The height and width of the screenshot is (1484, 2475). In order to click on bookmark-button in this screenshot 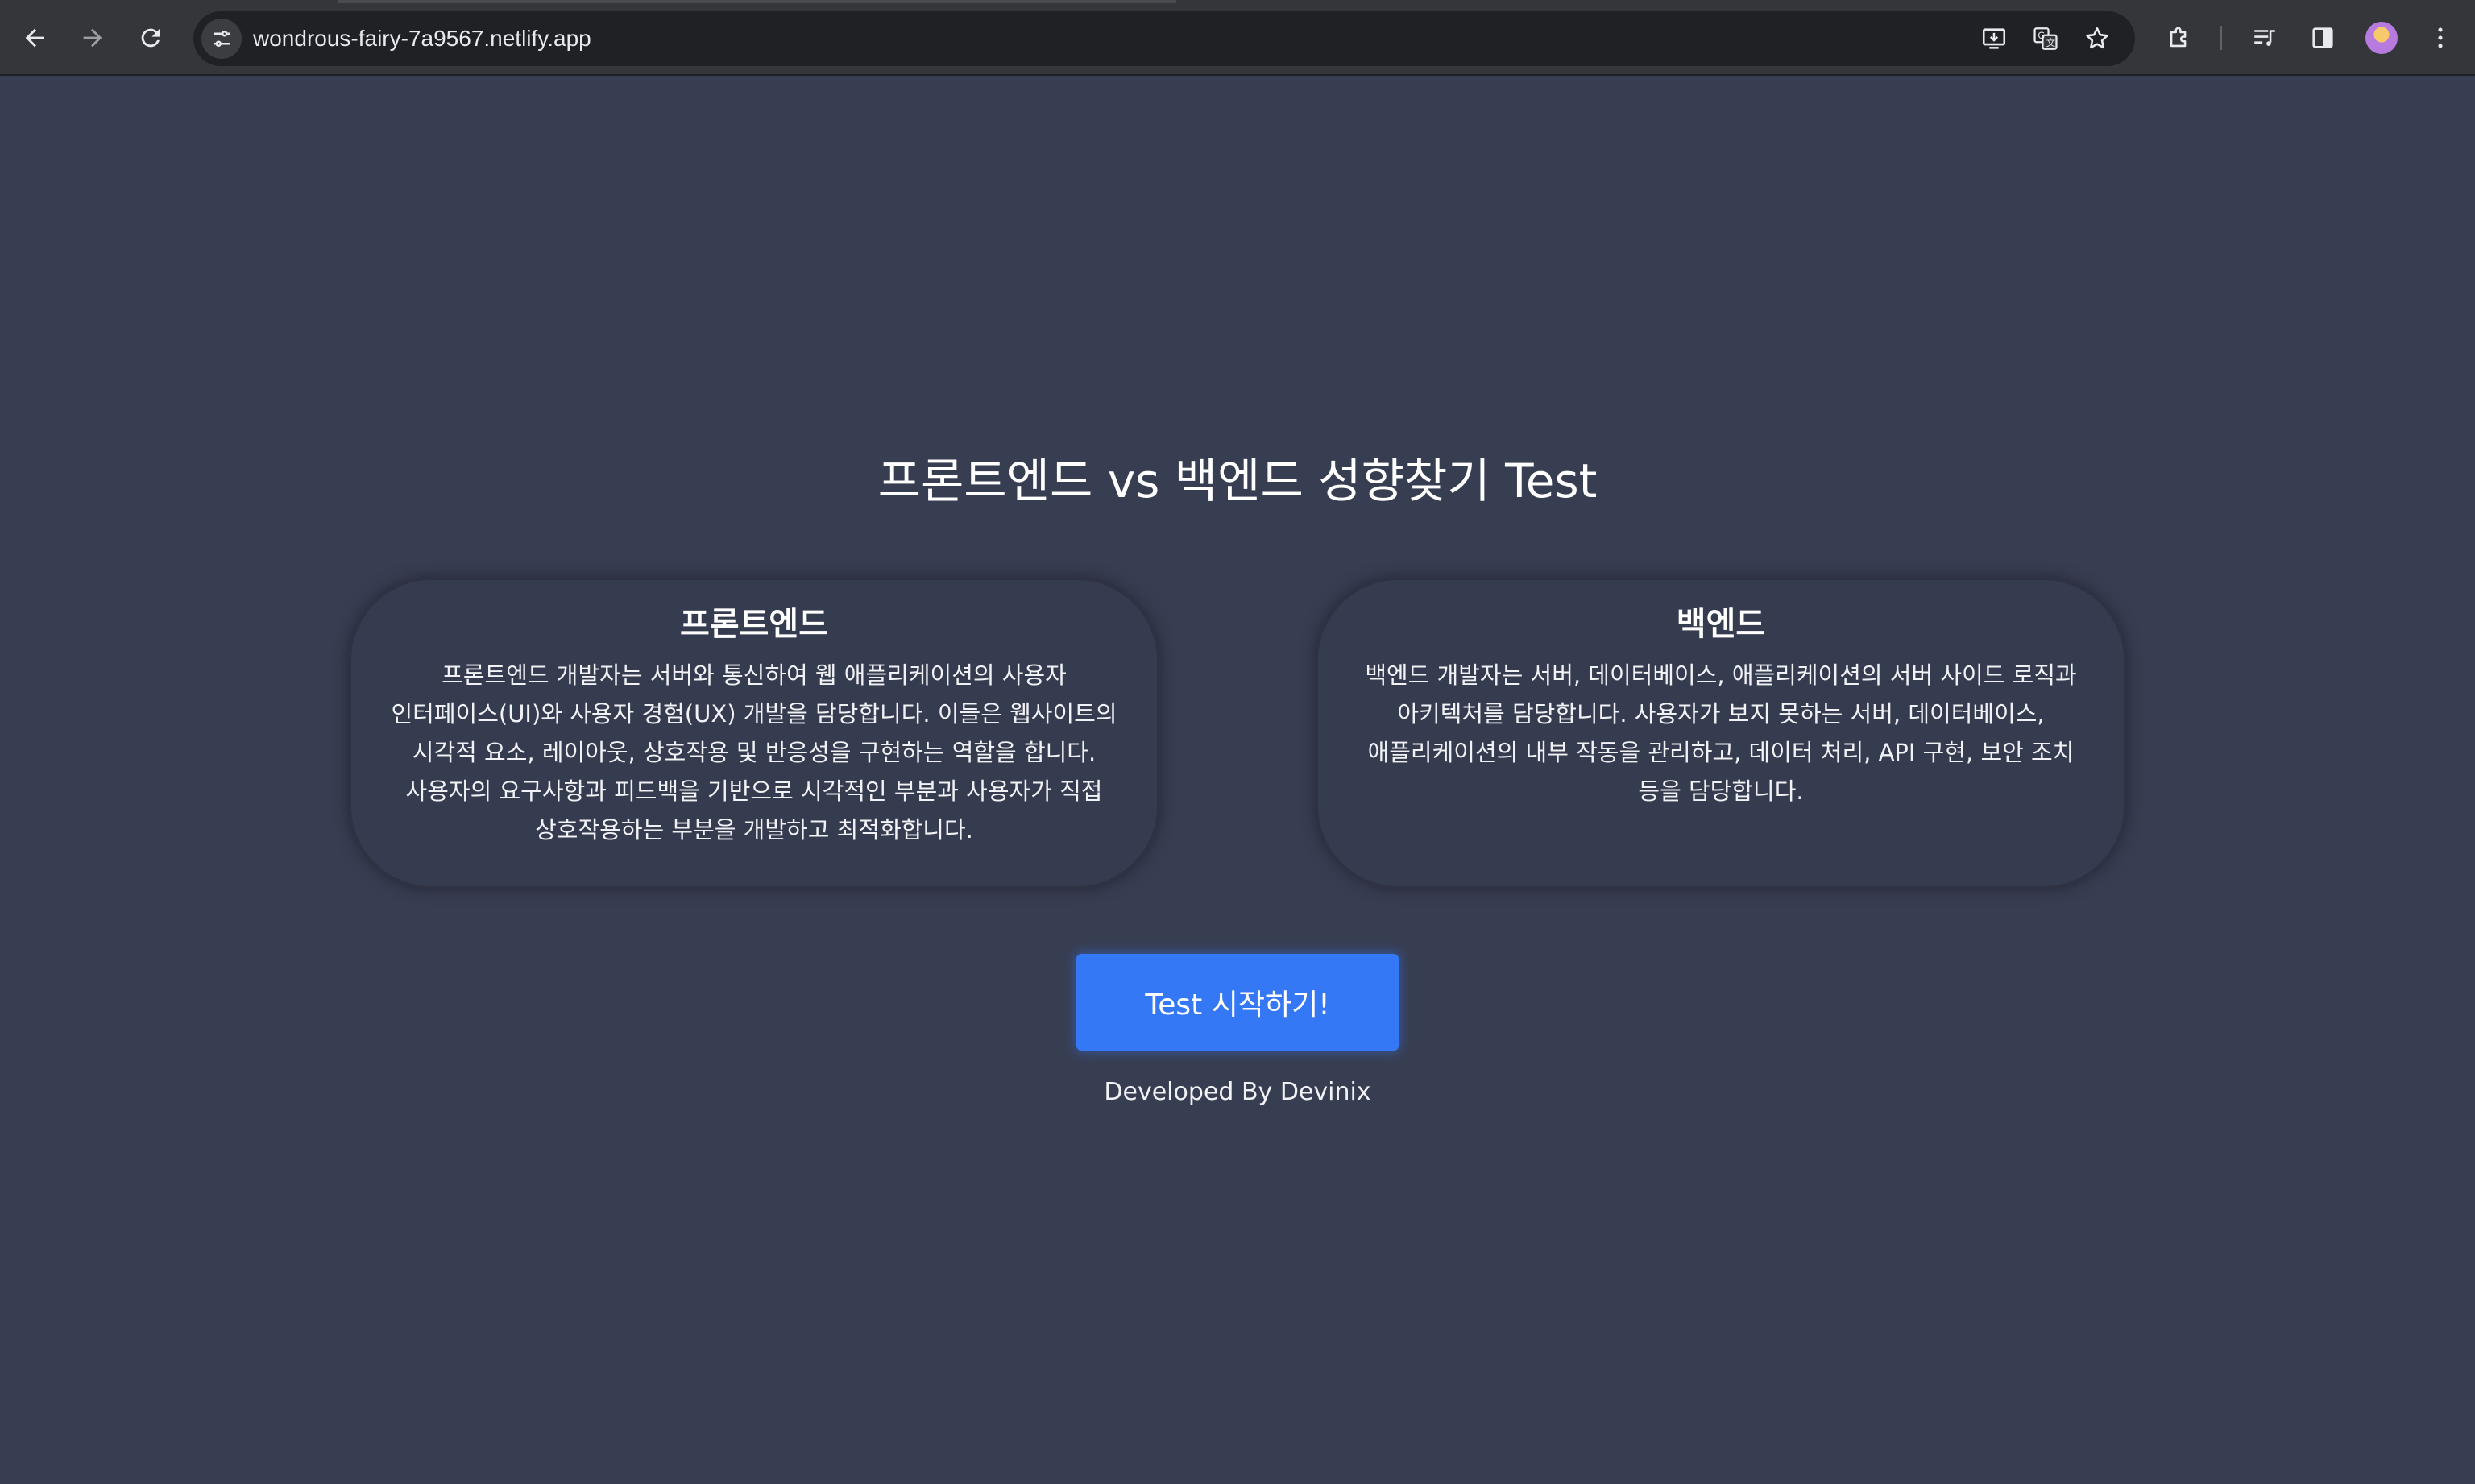, I will do `click(2097, 38)`.